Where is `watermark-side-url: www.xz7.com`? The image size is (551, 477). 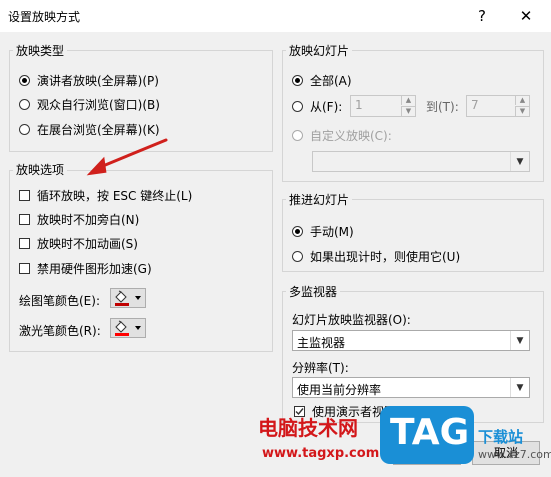
watermark-side-url: www.xz7.com is located at coordinates (514, 454).